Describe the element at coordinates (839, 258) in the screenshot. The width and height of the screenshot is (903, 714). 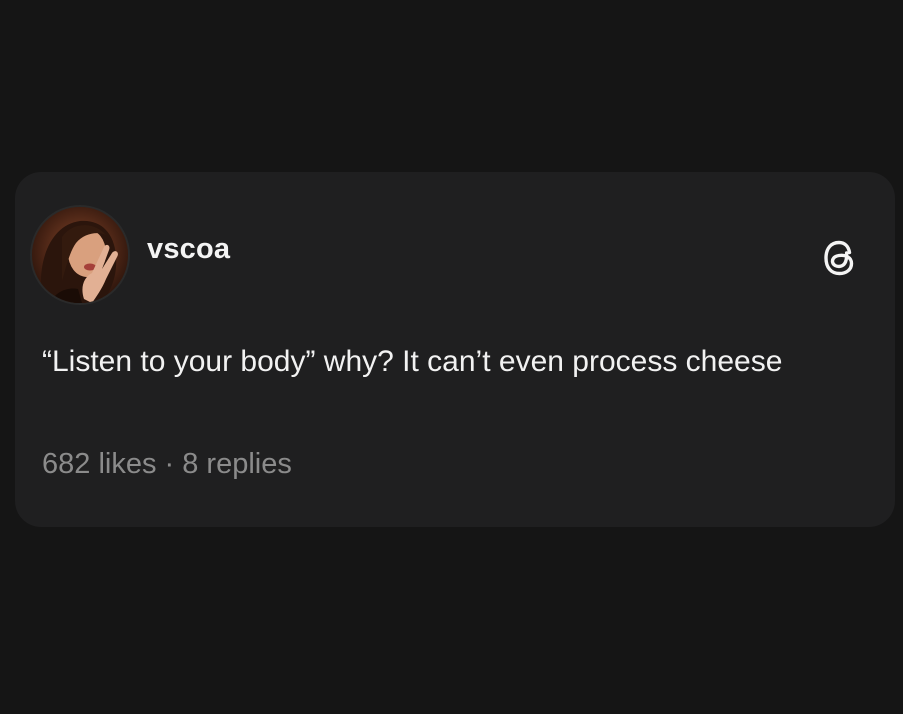
I see `threads-logo-icon` at that location.